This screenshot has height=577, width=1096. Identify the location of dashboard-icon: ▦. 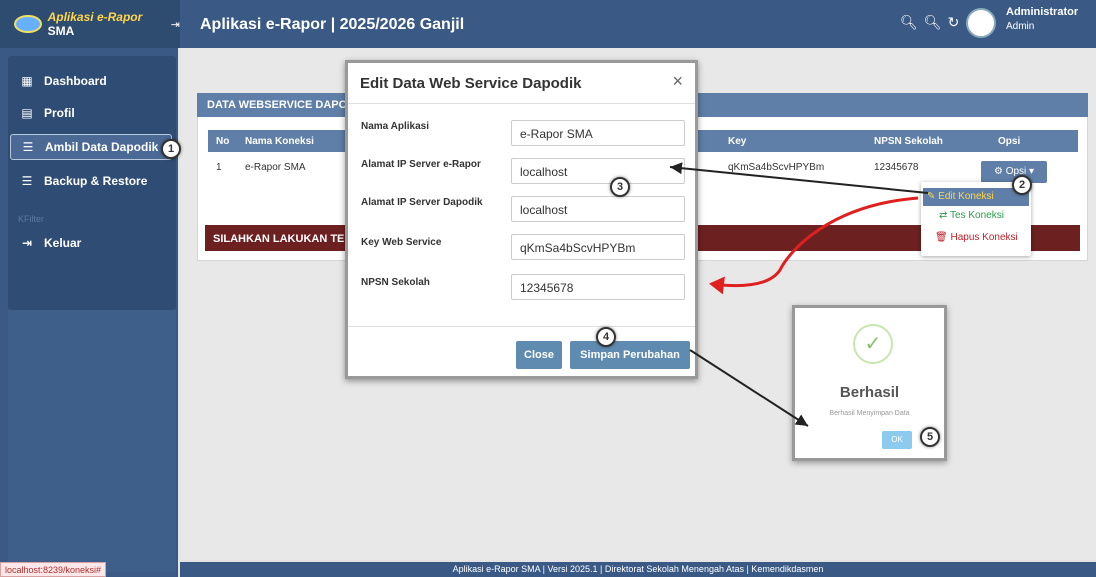
(27, 81).